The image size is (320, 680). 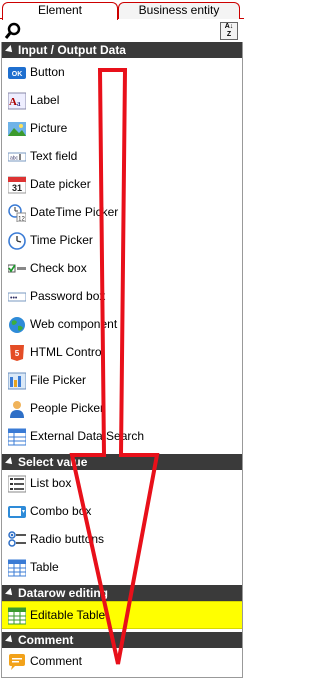 I want to click on palette-item-picture: Picture, so click(x=122, y=129).